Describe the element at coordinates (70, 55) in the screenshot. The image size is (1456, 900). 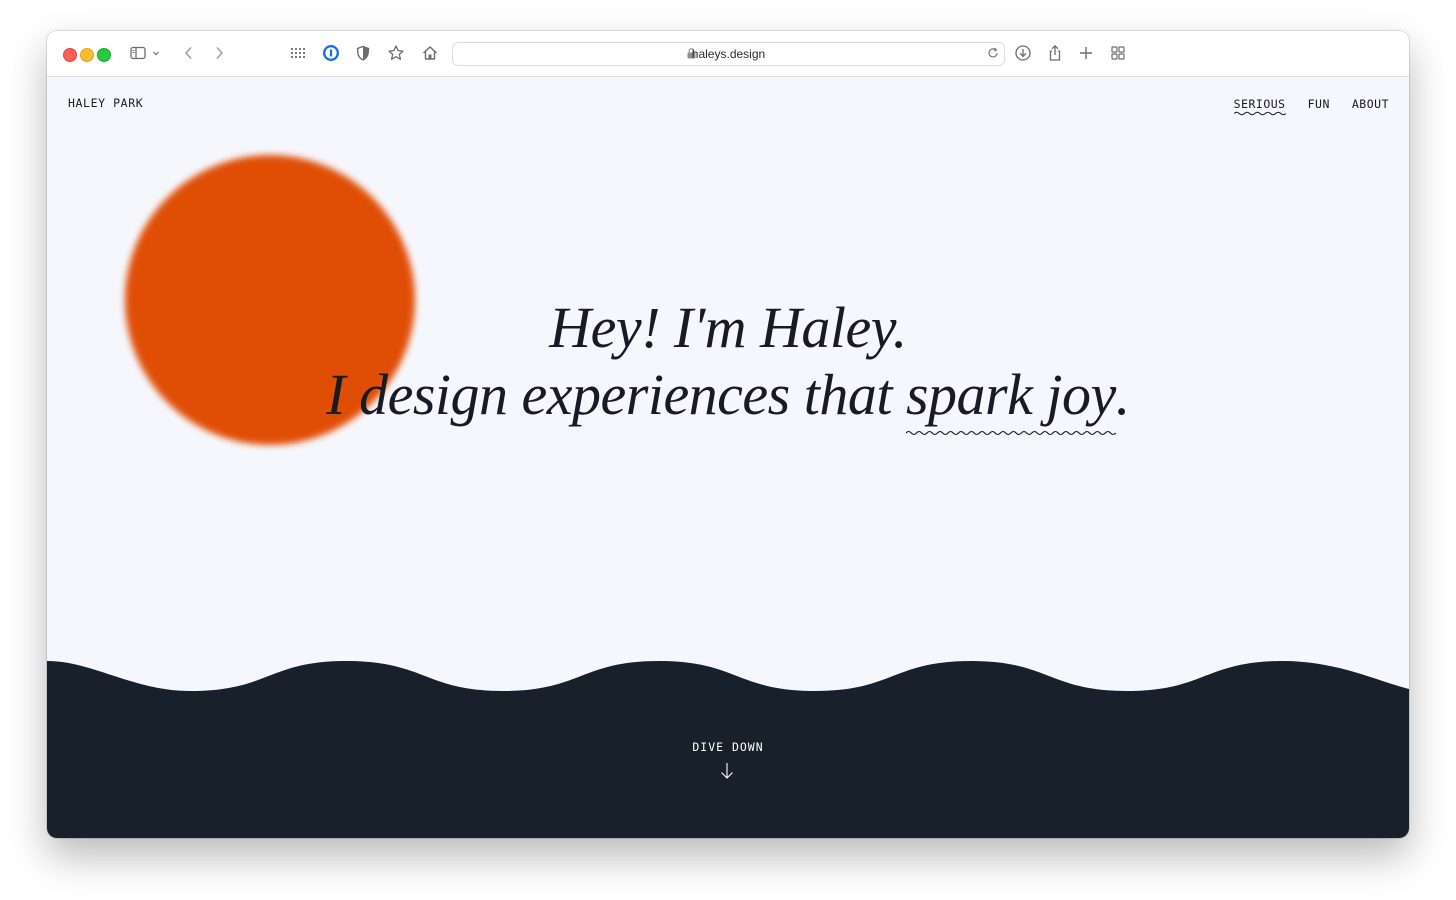
I see `close-window-button` at that location.